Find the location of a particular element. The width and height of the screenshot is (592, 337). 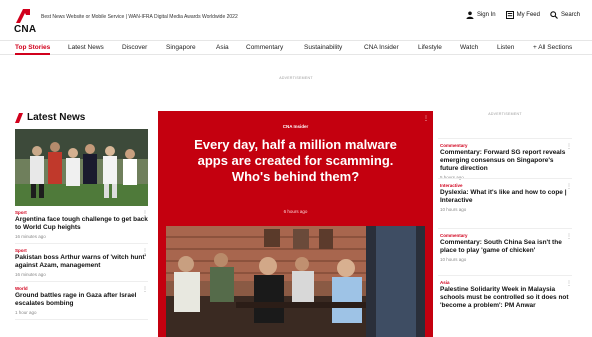

nav-discover: Discover is located at coordinates (134, 47).